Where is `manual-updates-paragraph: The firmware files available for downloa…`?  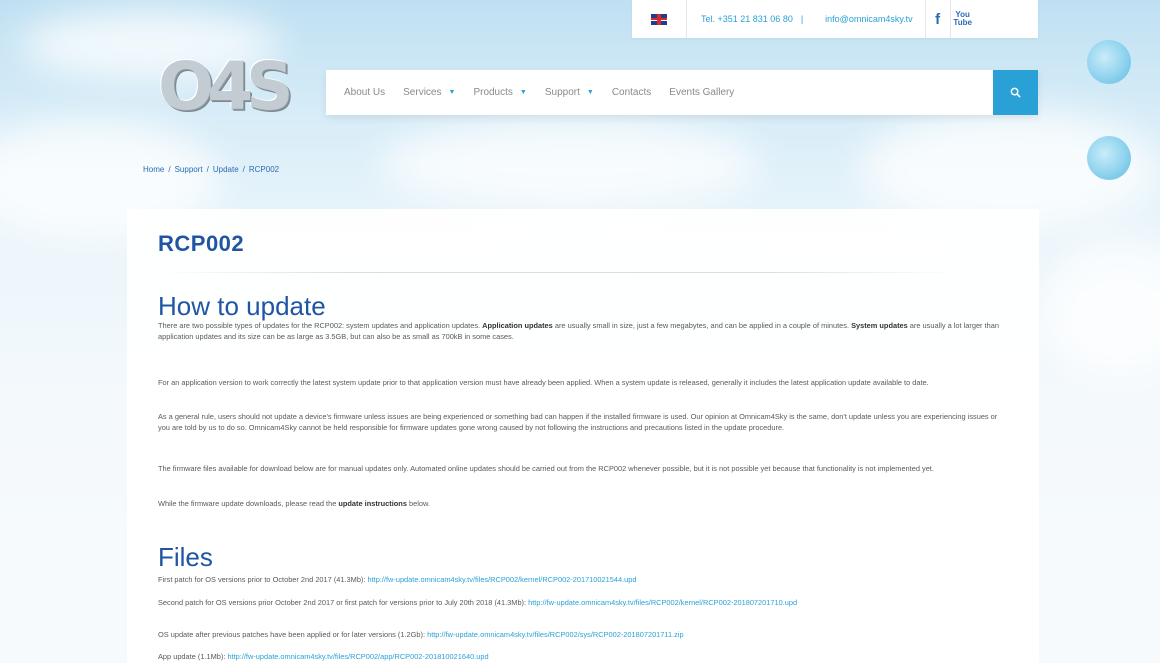
manual-updates-paragraph: The firmware files available for downloa… is located at coordinates (546, 468).